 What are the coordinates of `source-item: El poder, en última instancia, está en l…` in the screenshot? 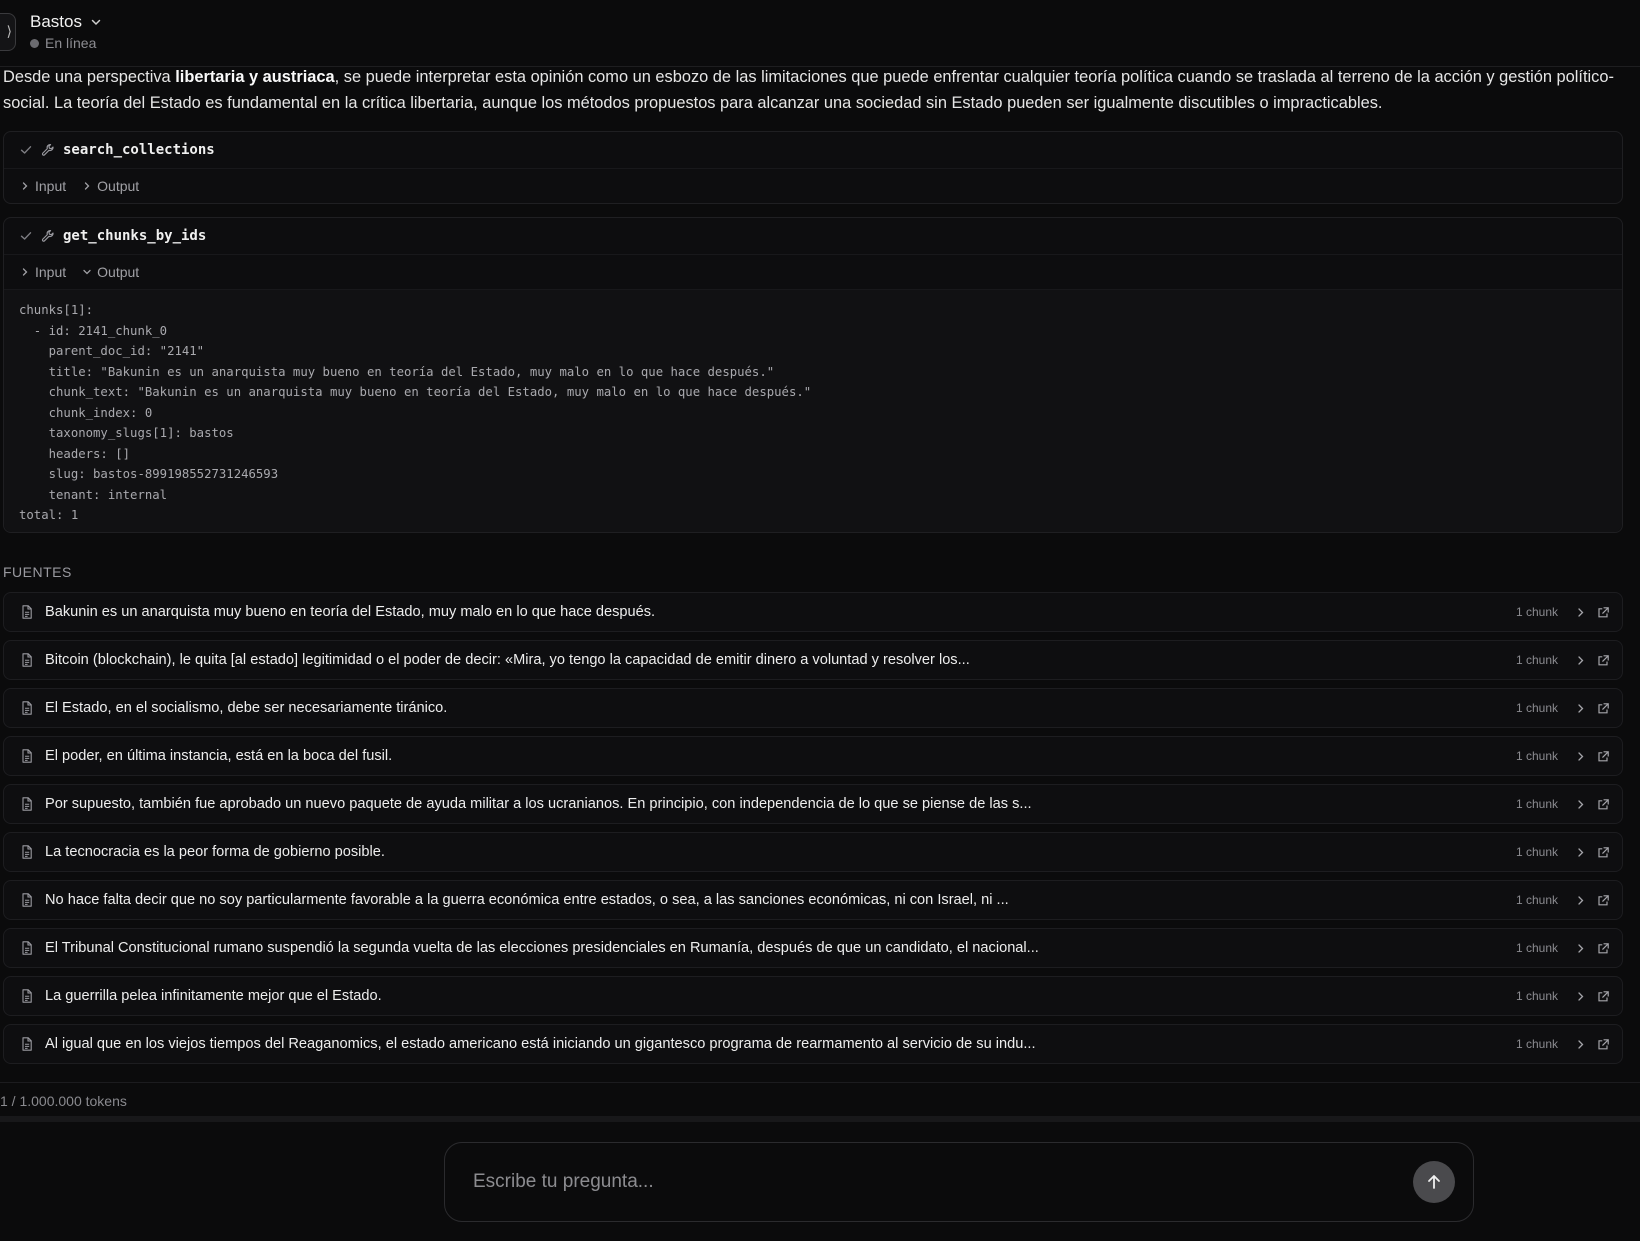 It's located at (813, 756).